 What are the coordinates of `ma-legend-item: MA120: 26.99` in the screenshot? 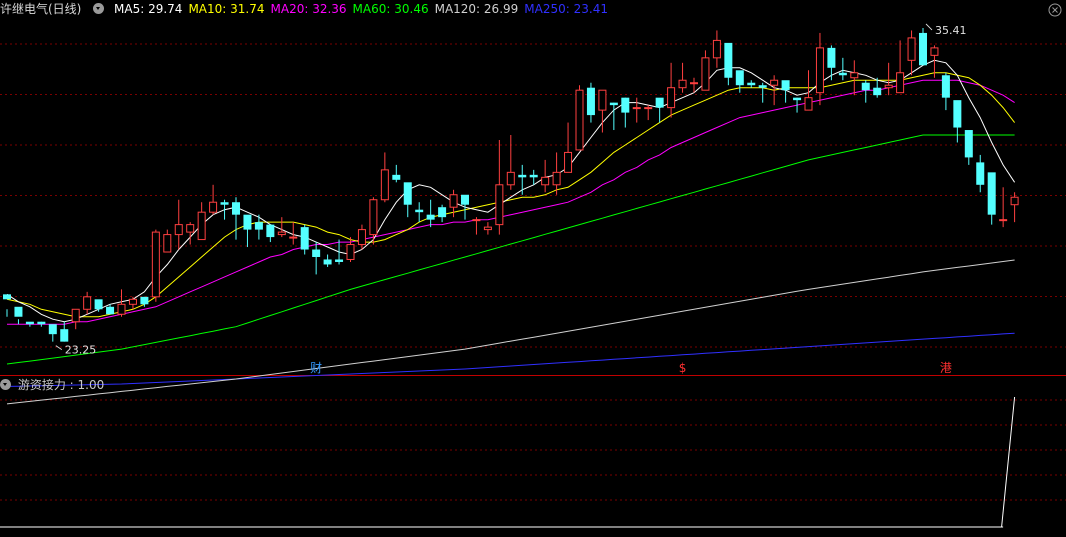 It's located at (476, 9).